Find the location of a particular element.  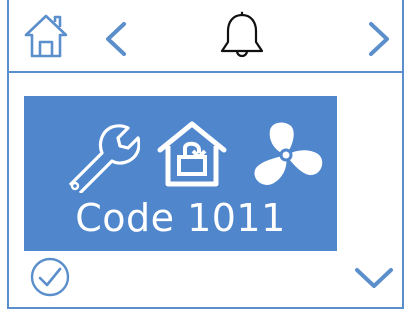

chevron-left-icon is located at coordinates (116, 39).